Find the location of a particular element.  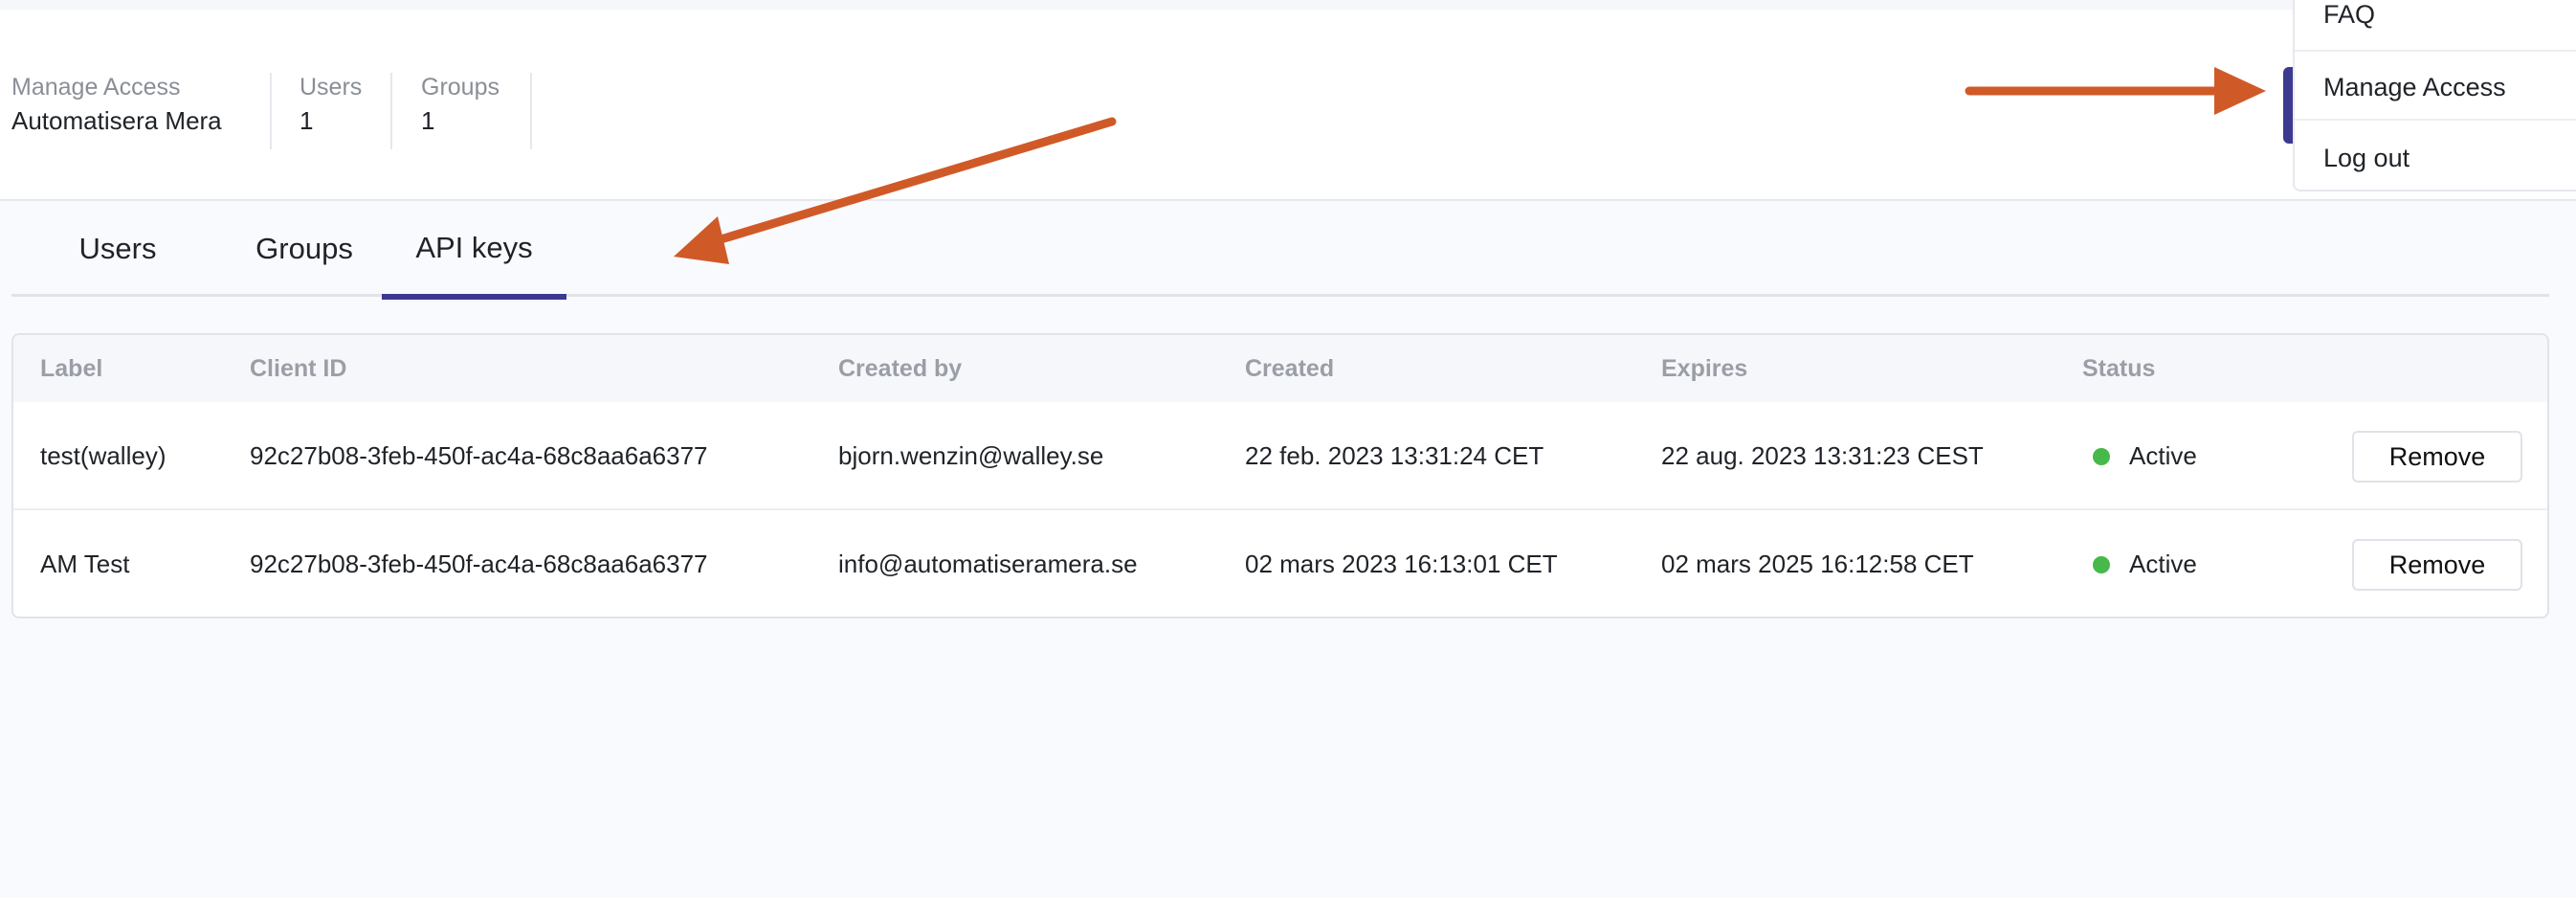

groups-stat-count: 1 is located at coordinates (428, 121).